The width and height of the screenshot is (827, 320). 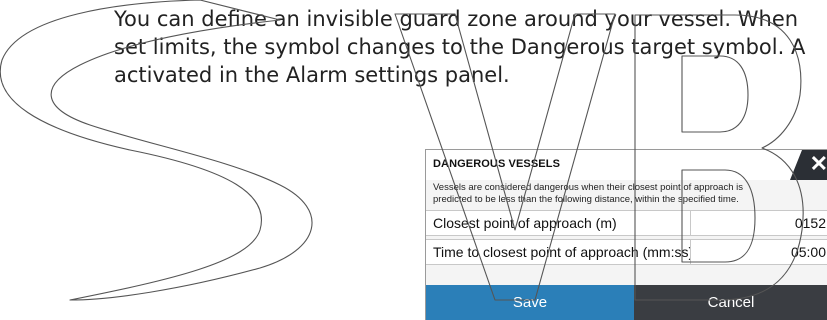 I want to click on closest-point-input: 0152, so click(x=758, y=223).